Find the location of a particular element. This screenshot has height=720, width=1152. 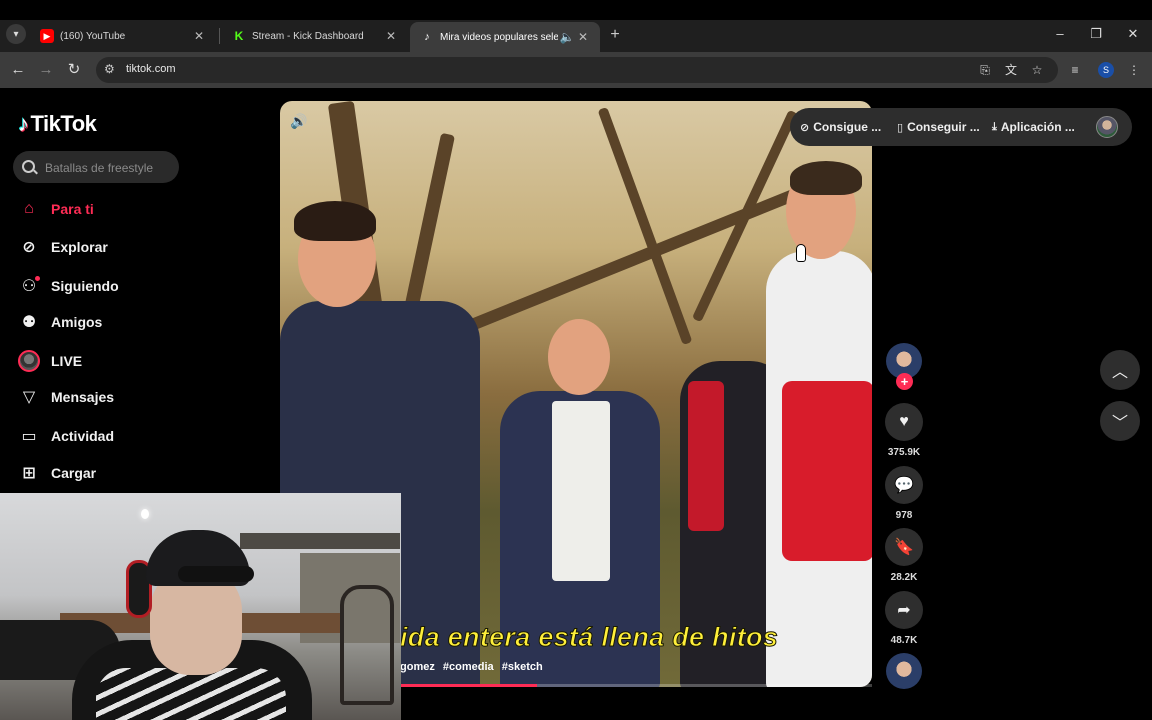

home-icon: ⌂ is located at coordinates (29, 208).